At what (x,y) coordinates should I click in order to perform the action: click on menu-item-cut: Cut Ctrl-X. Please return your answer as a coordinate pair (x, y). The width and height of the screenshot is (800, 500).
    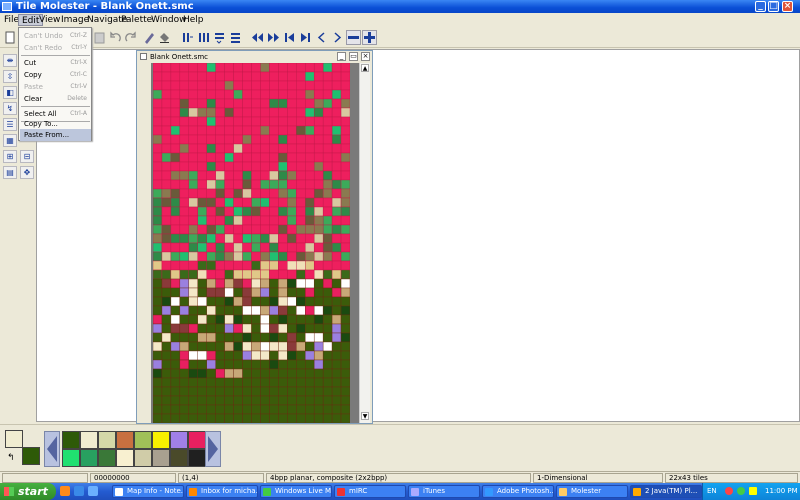
    Looking at the image, I should click on (55, 63).